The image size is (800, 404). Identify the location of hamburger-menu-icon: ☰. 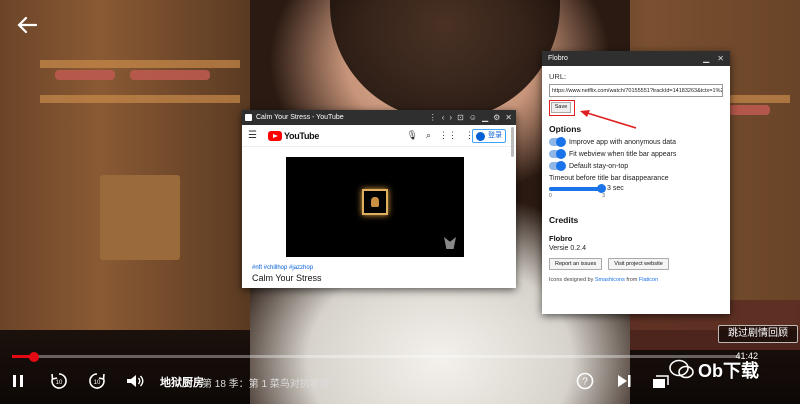
(252, 136).